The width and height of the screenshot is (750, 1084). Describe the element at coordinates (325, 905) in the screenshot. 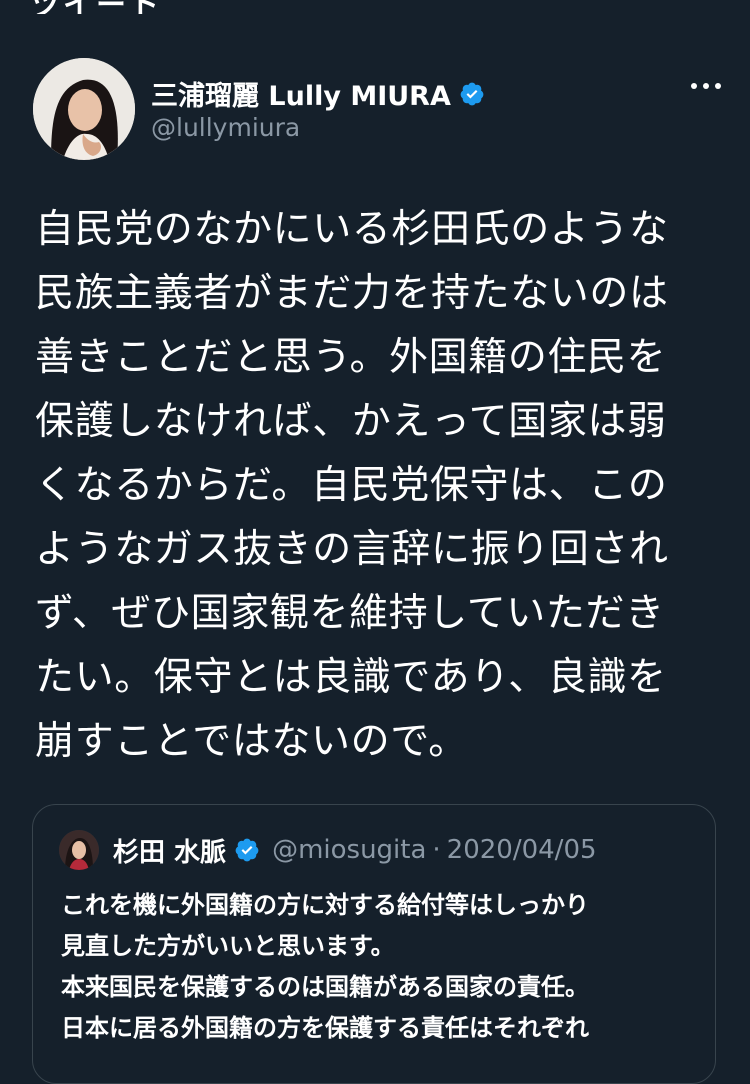

I see `quoted-text-line: これを機に外国籍の方に対する給付等はしっかり` at that location.